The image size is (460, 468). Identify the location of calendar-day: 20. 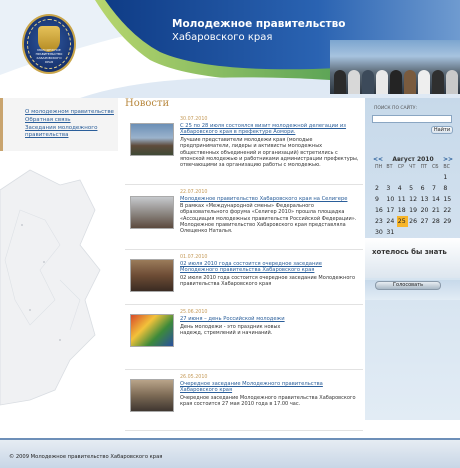
(425, 210).